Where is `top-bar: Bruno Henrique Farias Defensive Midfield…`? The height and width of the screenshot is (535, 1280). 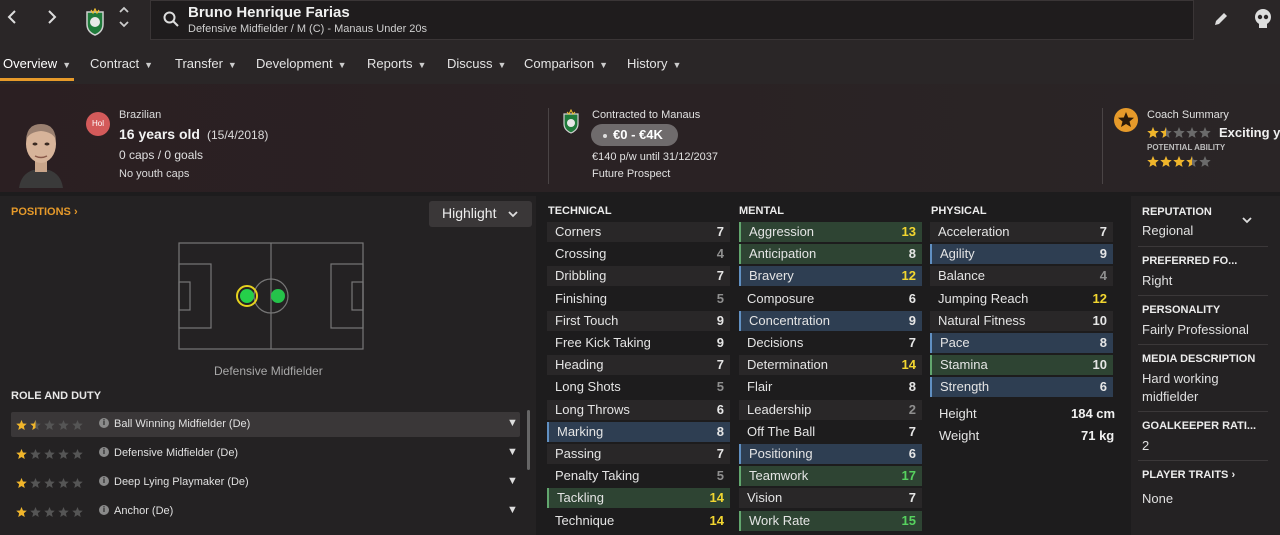 top-bar: Bruno Henrique Farias Defensive Midfield… is located at coordinates (640, 21).